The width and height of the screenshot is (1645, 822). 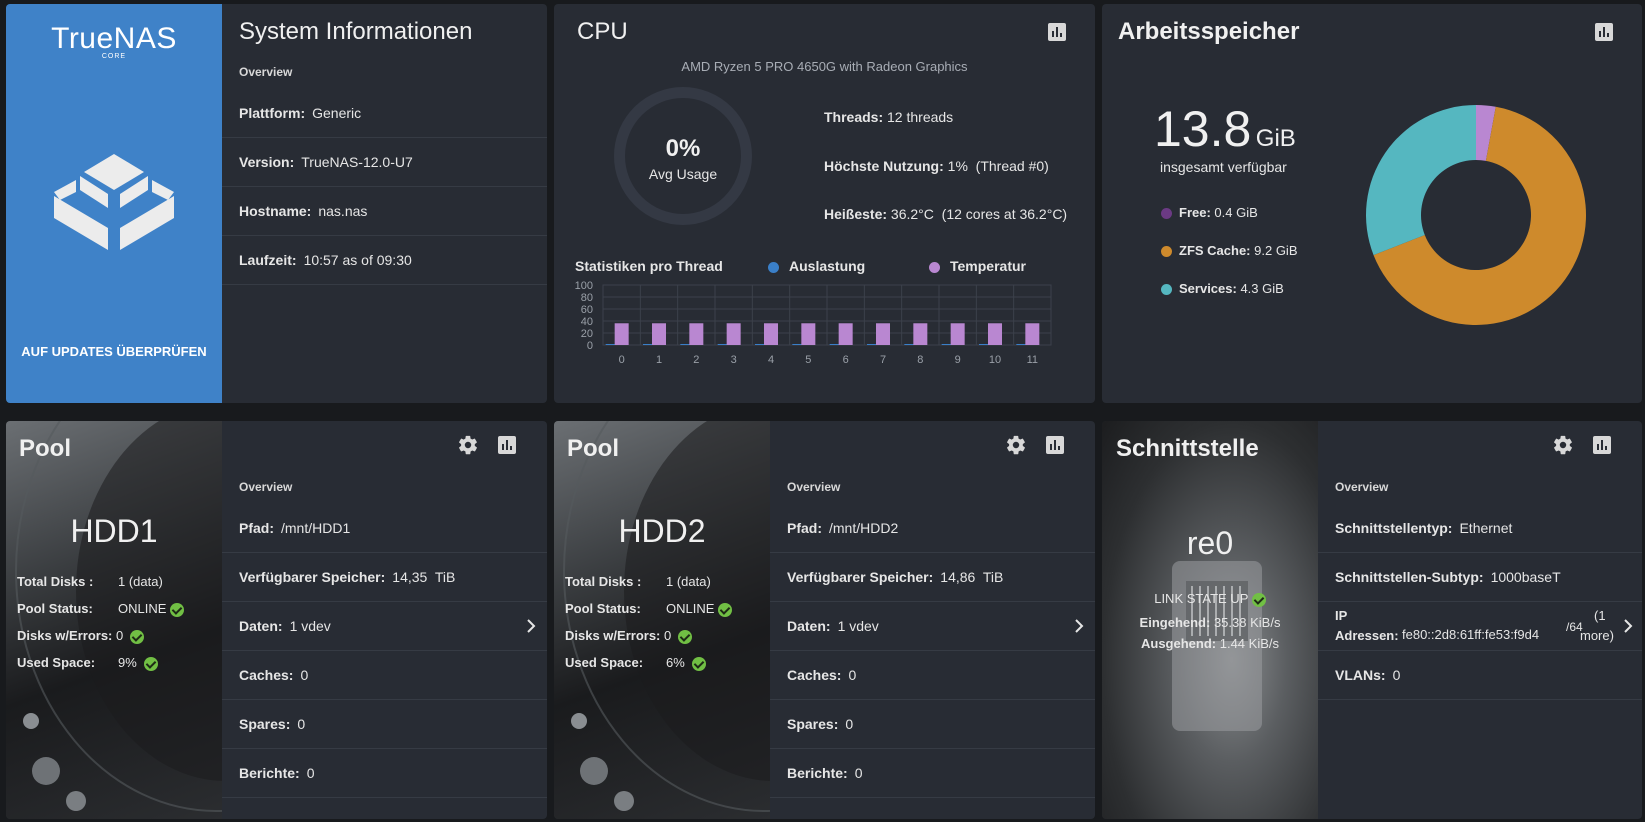 I want to click on traffic-in-value: 35.38 KiB/s, so click(x=1247, y=622).